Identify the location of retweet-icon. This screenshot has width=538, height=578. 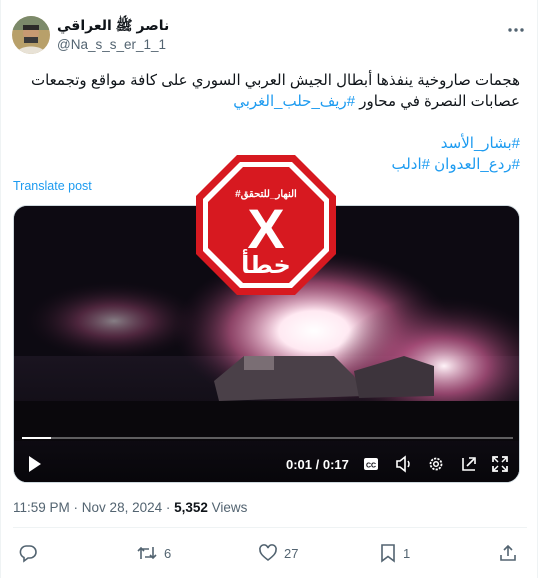
(147, 553).